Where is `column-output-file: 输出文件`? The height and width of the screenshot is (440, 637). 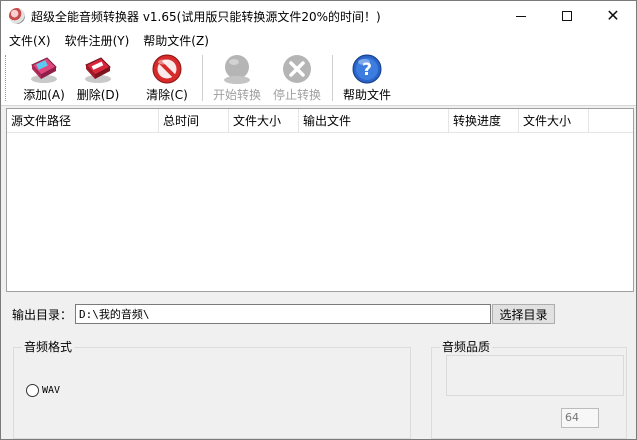
column-output-file: 输出文件 is located at coordinates (374, 121).